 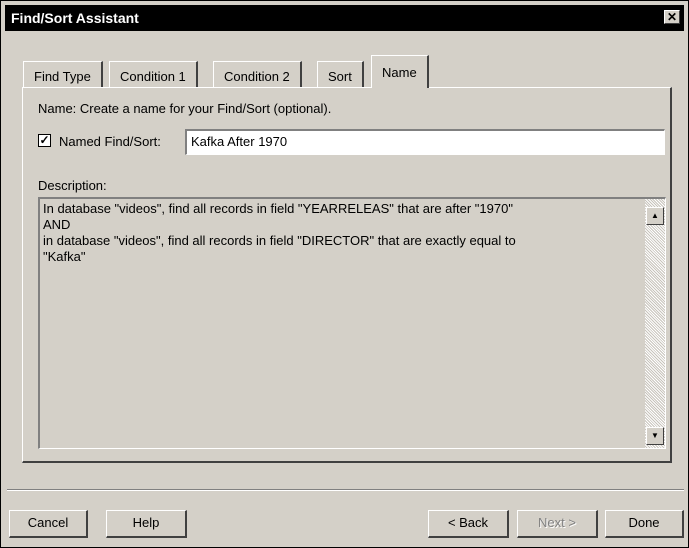 What do you see at coordinates (644, 524) in the screenshot?
I see `done-button: Done` at bounding box center [644, 524].